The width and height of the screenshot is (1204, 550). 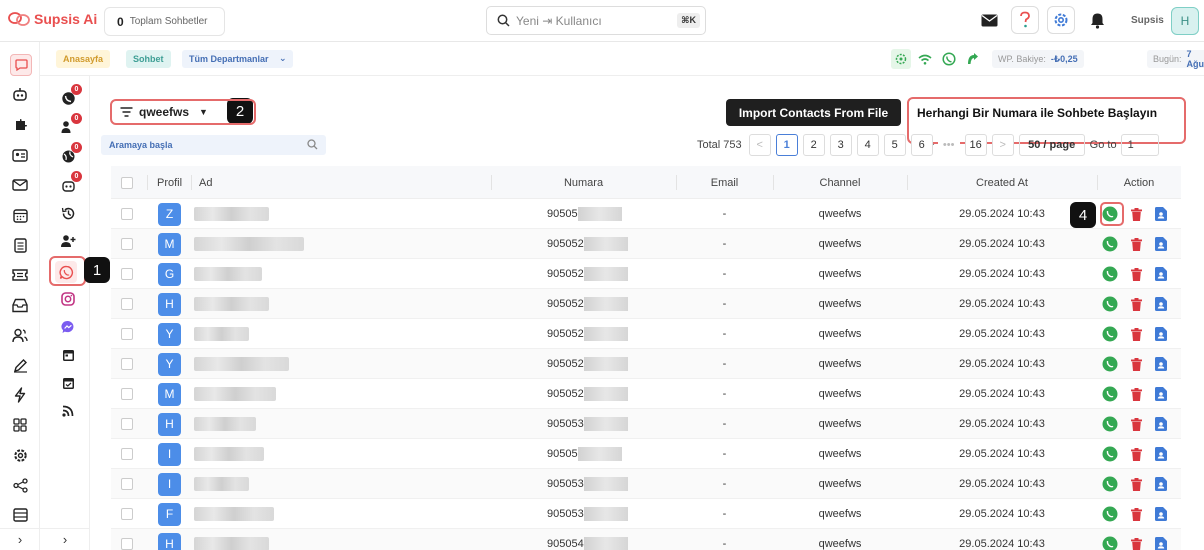 I want to click on sidebar-apps, so click(x=20, y=425).